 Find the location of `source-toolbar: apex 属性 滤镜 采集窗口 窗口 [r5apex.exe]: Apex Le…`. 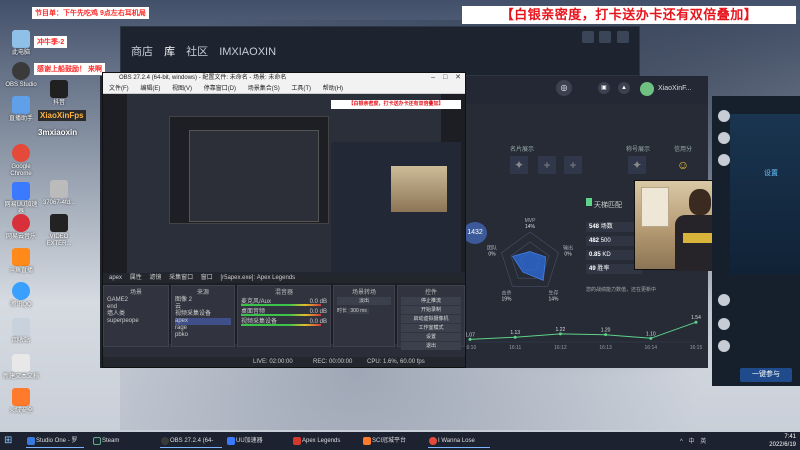

source-toolbar: apex 属性 滤镜 采集窗口 窗口 [r5apex.exe]: Apex Le… is located at coordinates (284, 278).